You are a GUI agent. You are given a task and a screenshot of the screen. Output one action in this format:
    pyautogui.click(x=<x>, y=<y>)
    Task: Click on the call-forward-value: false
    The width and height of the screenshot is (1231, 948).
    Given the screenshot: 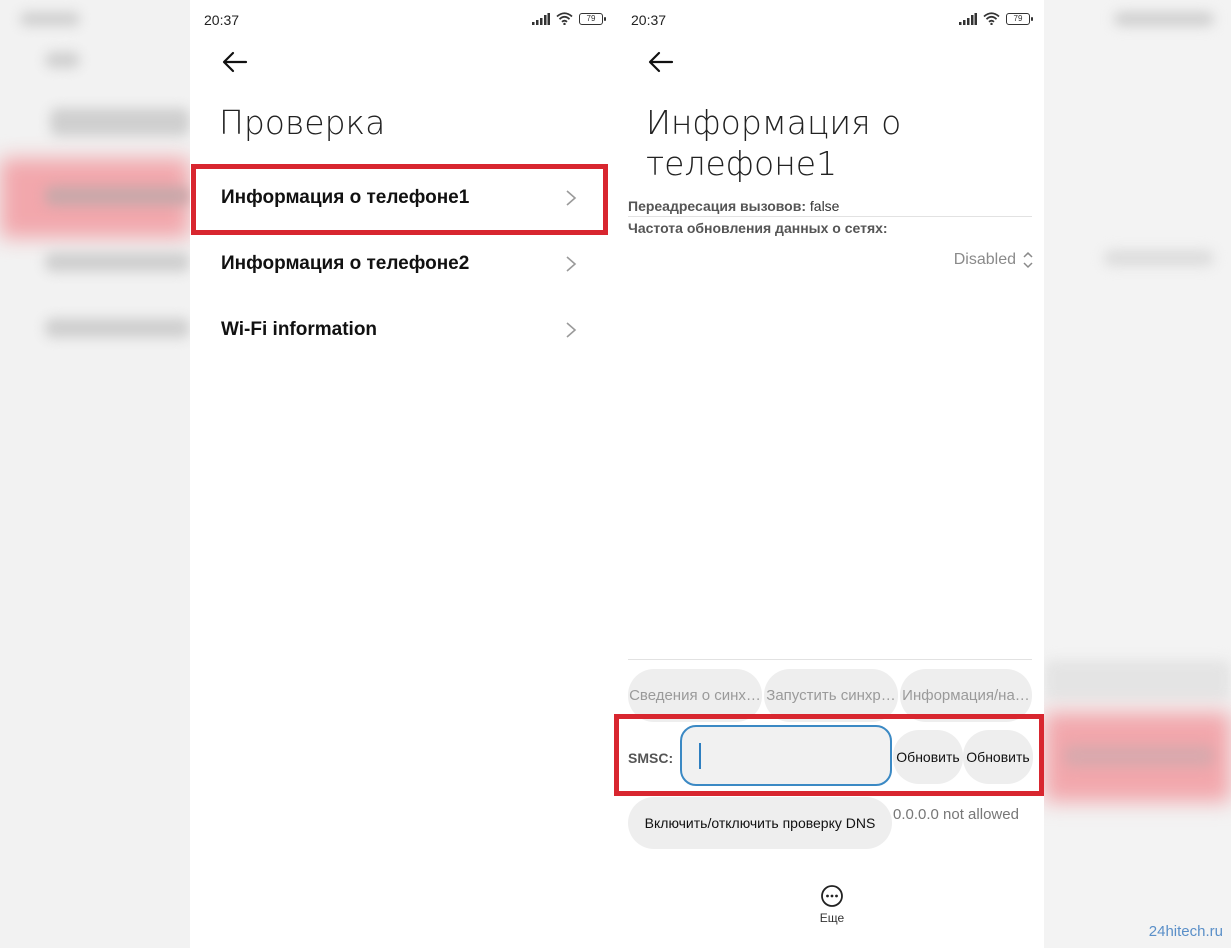 What is the action you would take?
    pyautogui.click(x=824, y=206)
    